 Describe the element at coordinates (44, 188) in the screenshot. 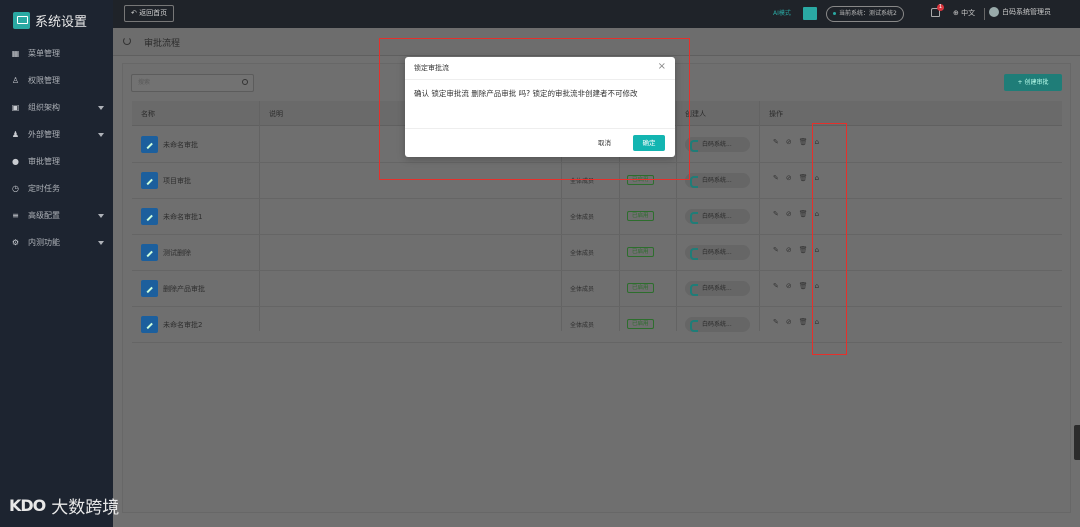

I see `sidebar-item-label: 定时任务` at that location.